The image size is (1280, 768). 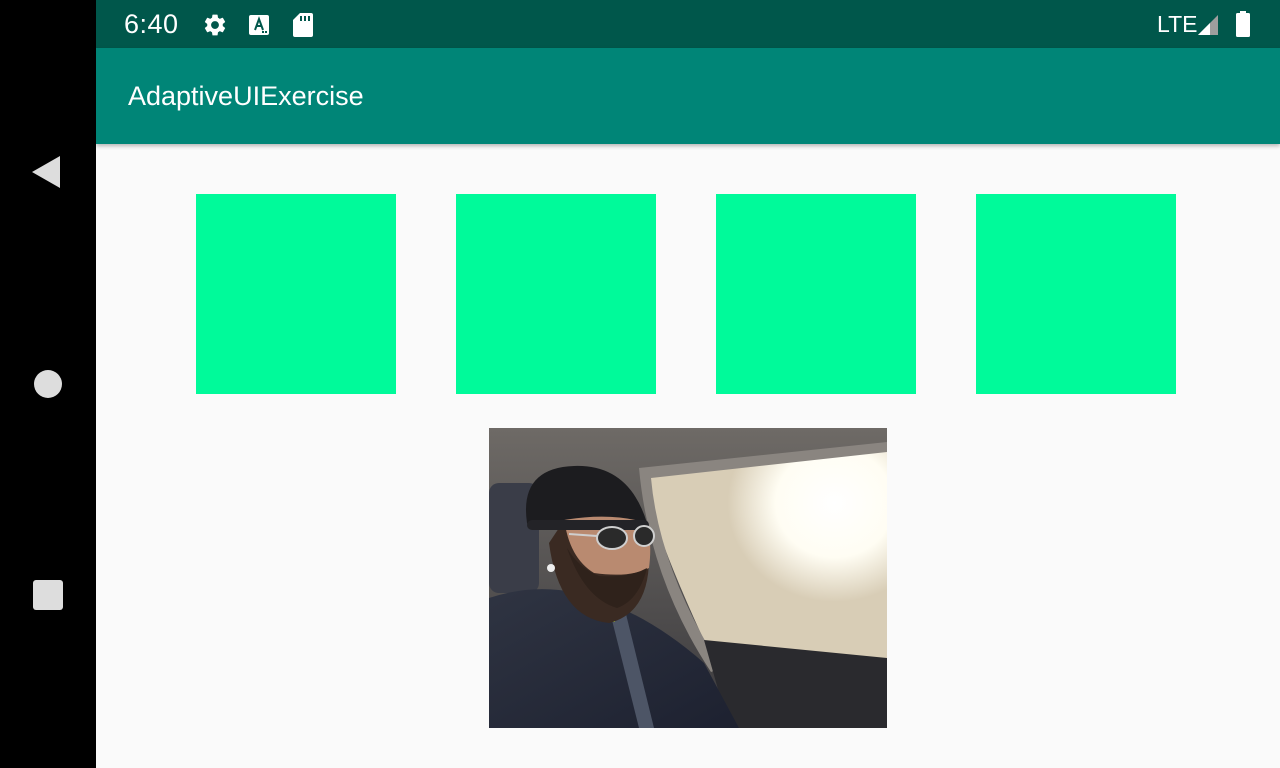 What do you see at coordinates (246, 96) in the screenshot?
I see `app-title: AdaptiveUIExercise` at bounding box center [246, 96].